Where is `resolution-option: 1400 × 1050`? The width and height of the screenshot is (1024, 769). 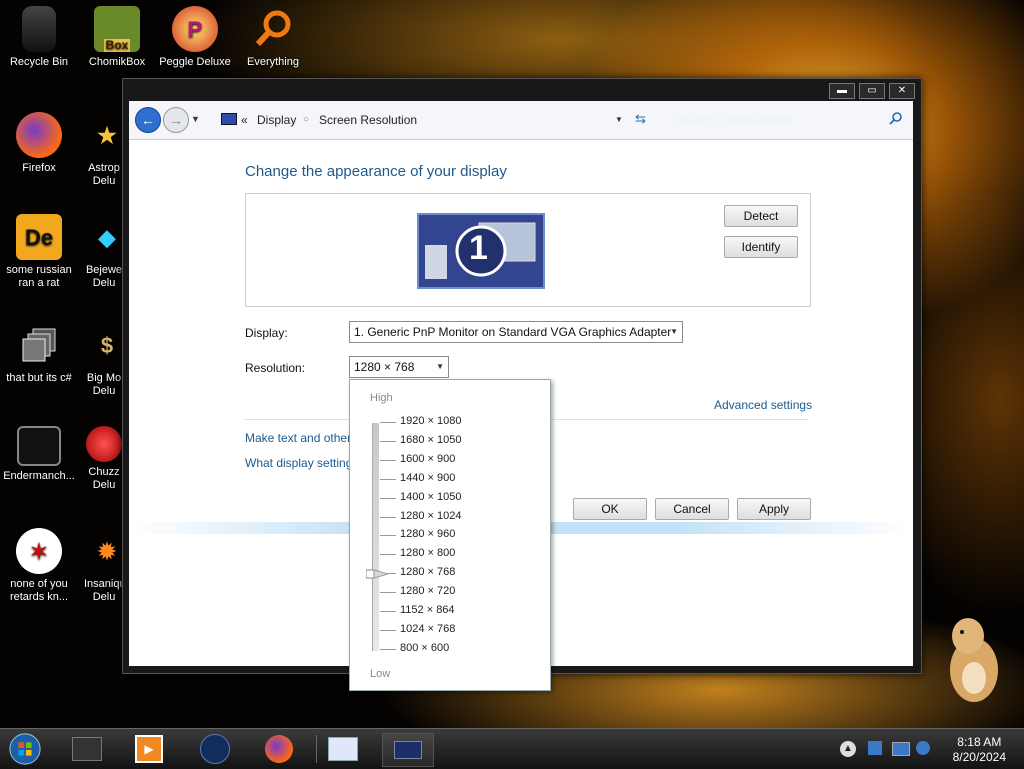
resolution-option: 1400 × 1050 is located at coordinates (430, 497).